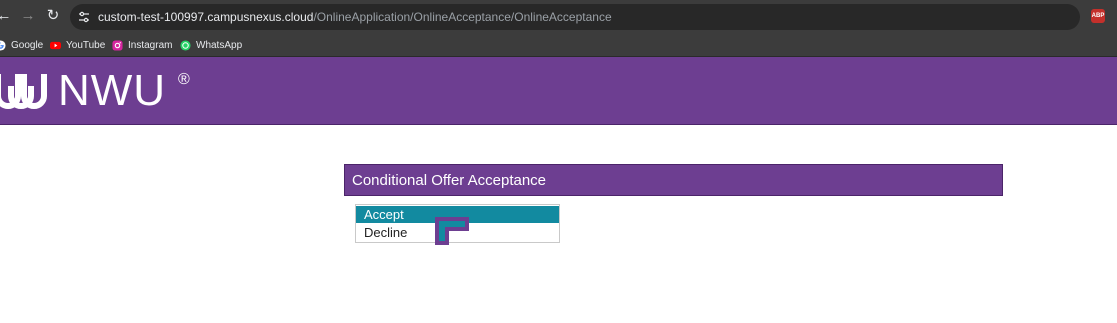 The width and height of the screenshot is (1117, 323). I want to click on bookmark-whatsapp: WhatsApp, so click(211, 45).